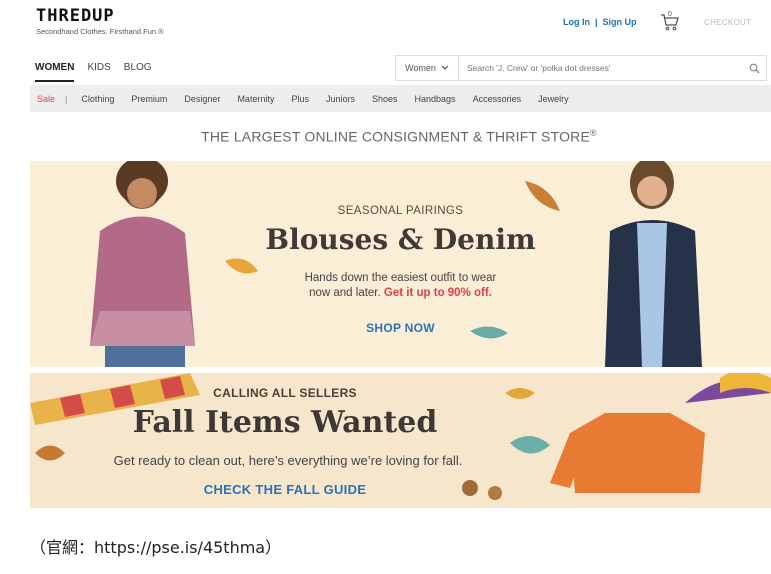 The width and height of the screenshot is (771, 574). What do you see at coordinates (553, 99) in the screenshot?
I see `subnav-jewelry: Jewelry` at bounding box center [553, 99].